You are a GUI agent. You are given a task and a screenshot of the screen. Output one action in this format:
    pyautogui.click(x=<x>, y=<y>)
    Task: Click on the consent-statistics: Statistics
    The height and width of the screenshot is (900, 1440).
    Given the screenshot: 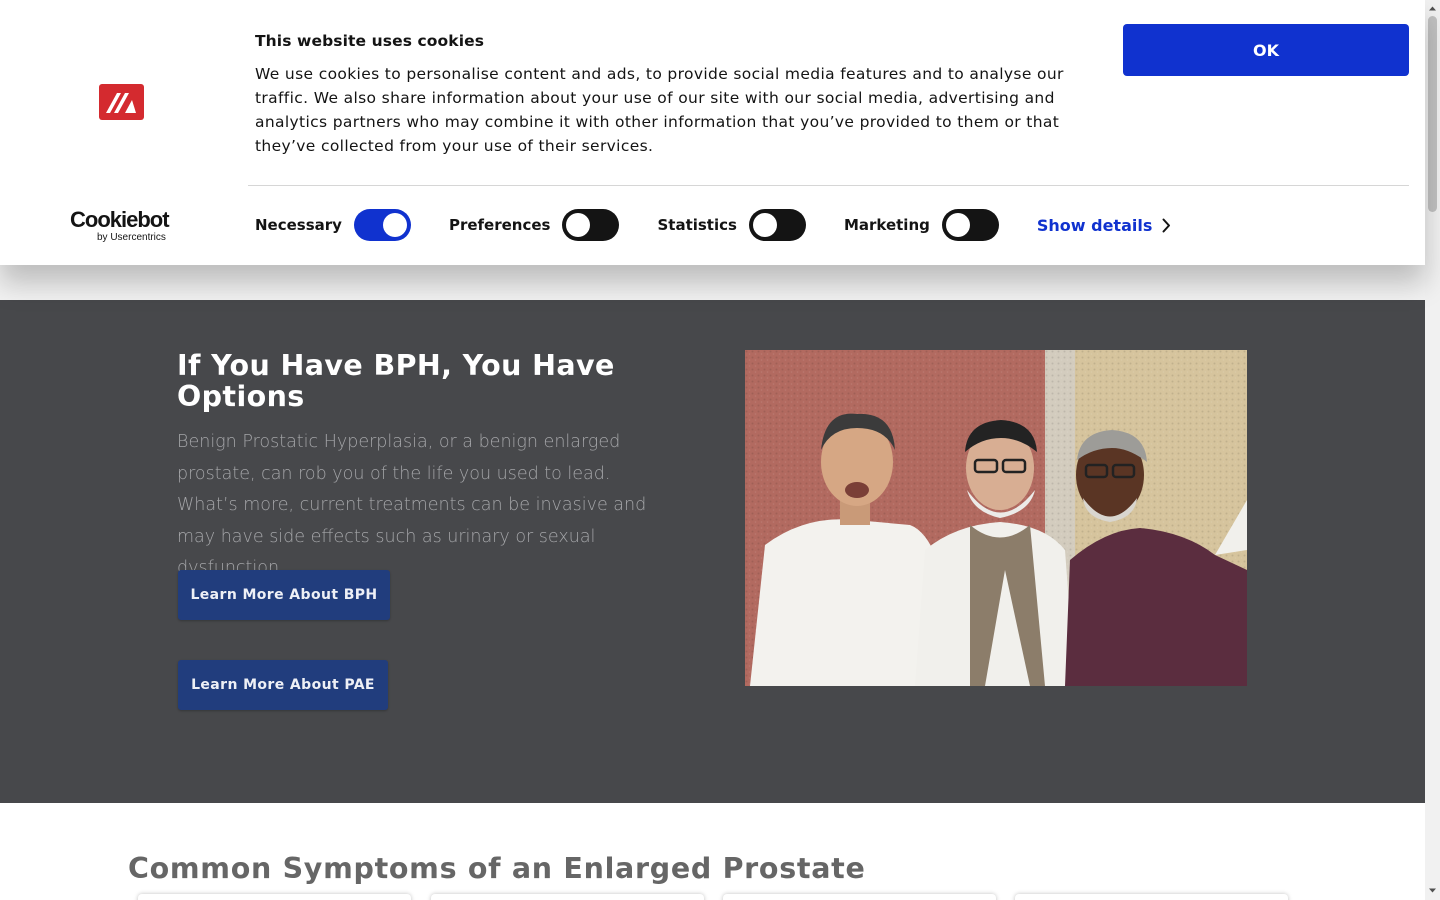 What is the action you would take?
    pyautogui.click(x=731, y=225)
    